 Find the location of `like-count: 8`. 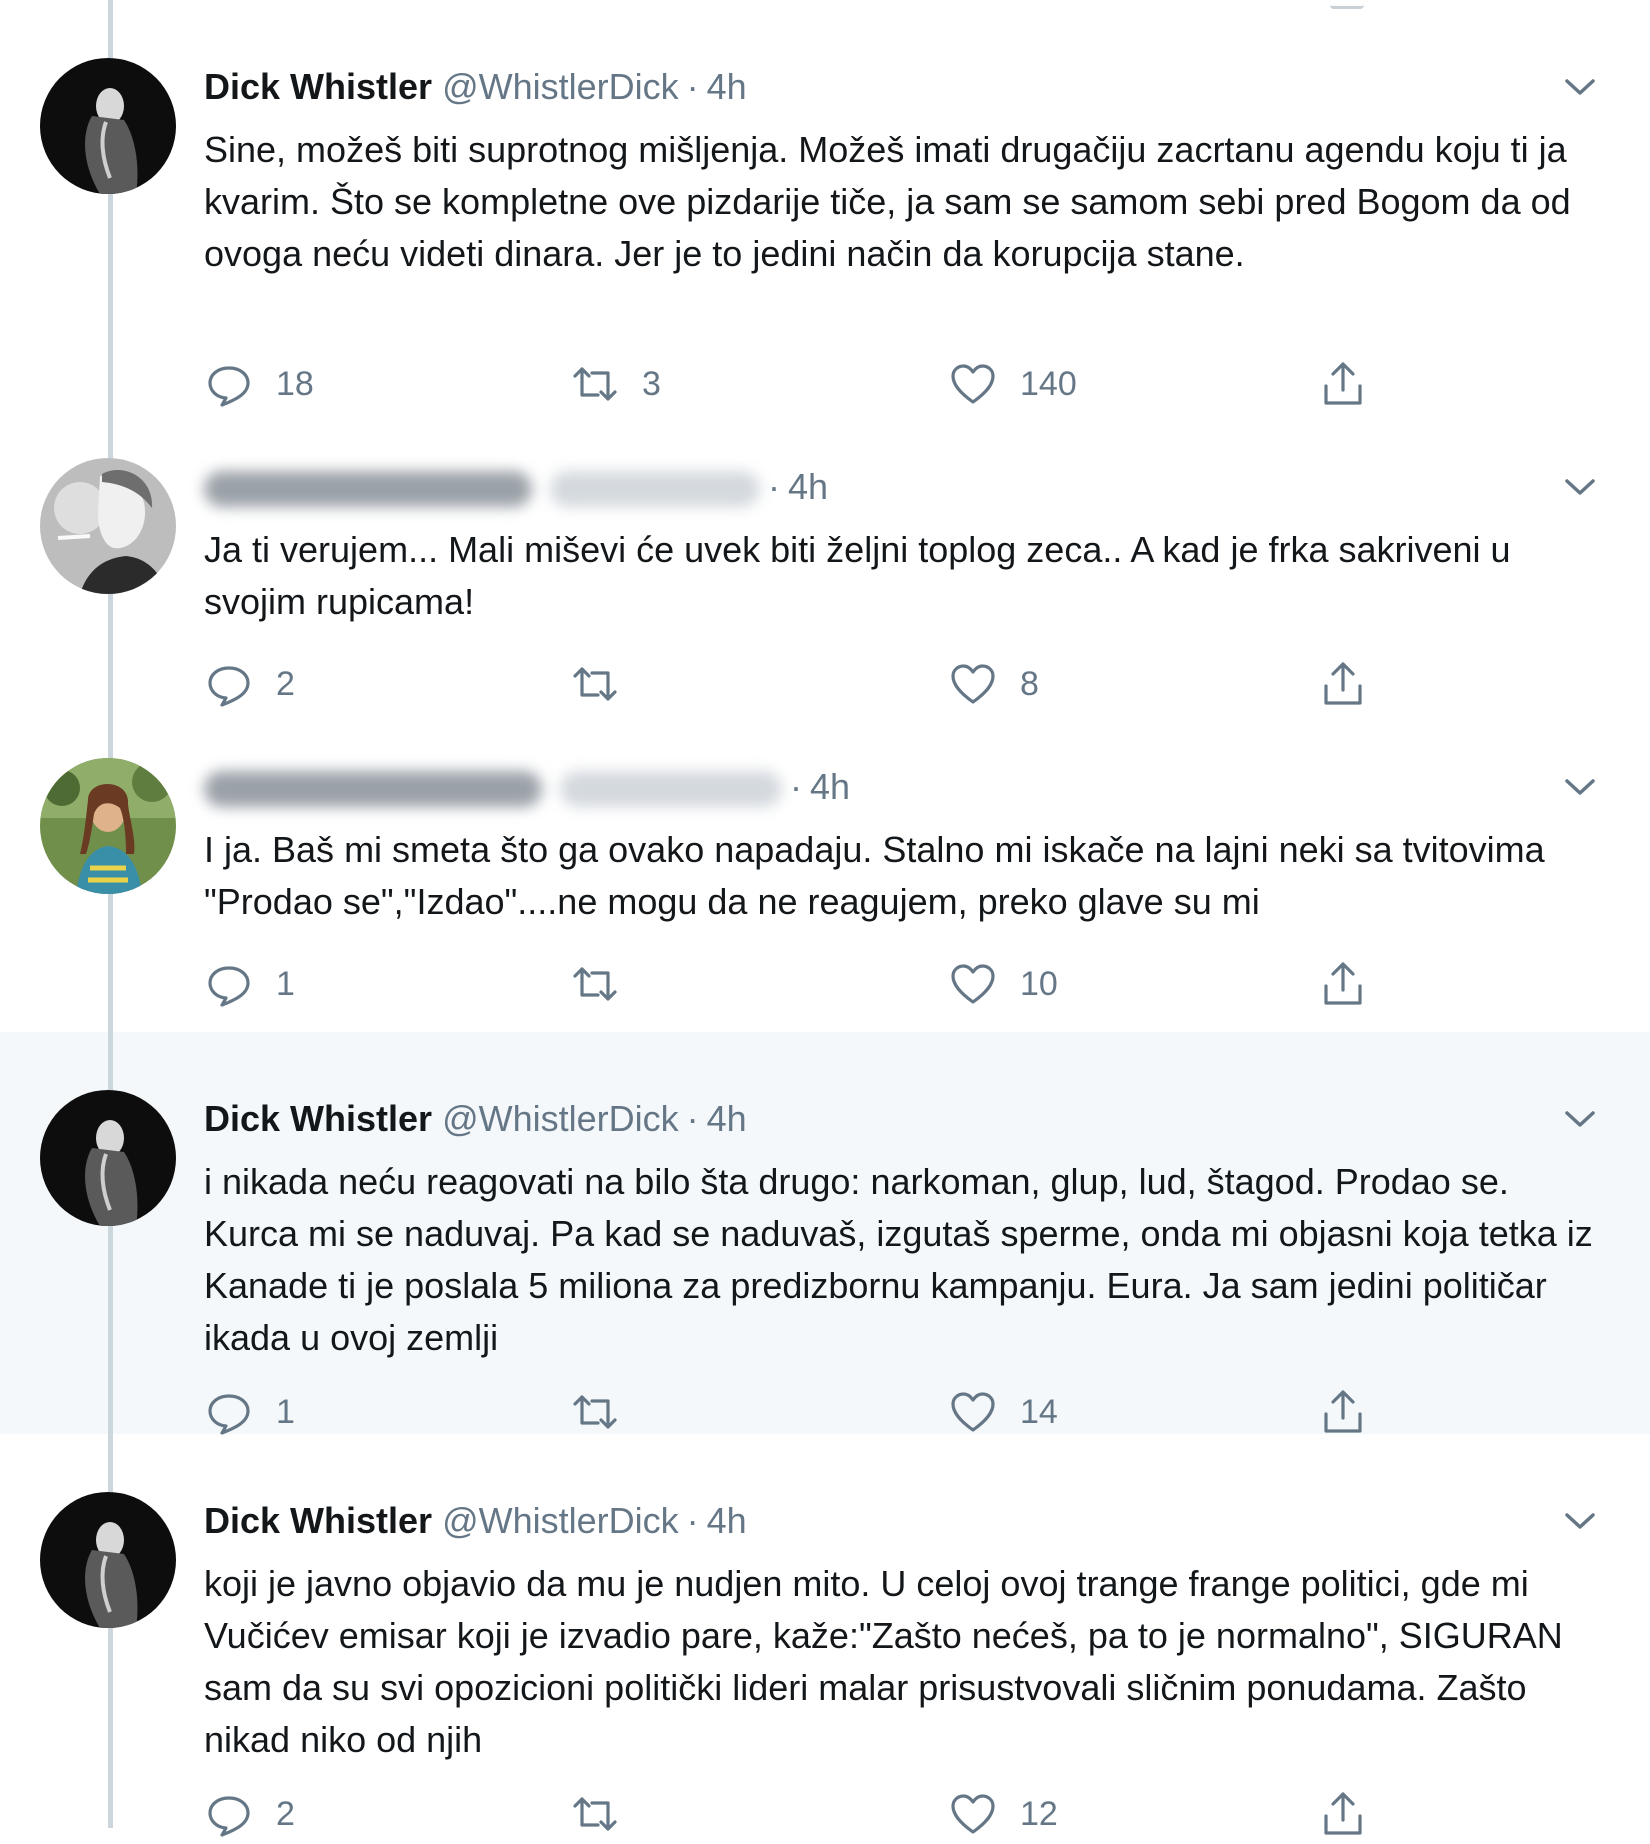

like-count: 8 is located at coordinates (1029, 683).